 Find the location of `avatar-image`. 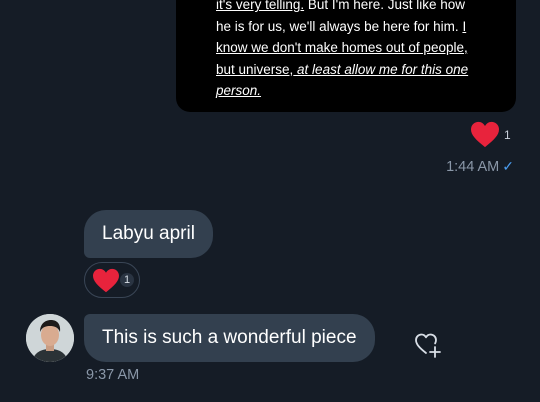

avatar-image is located at coordinates (50, 338).